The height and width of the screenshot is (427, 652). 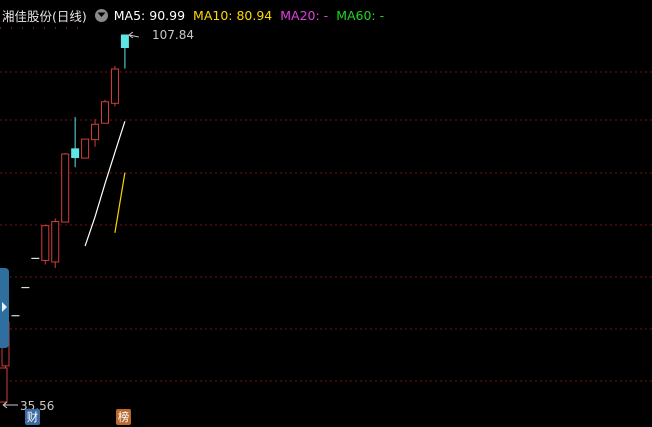 What do you see at coordinates (233, 15) in the screenshot?
I see `ma10-label: MA10: 80.94` at bounding box center [233, 15].